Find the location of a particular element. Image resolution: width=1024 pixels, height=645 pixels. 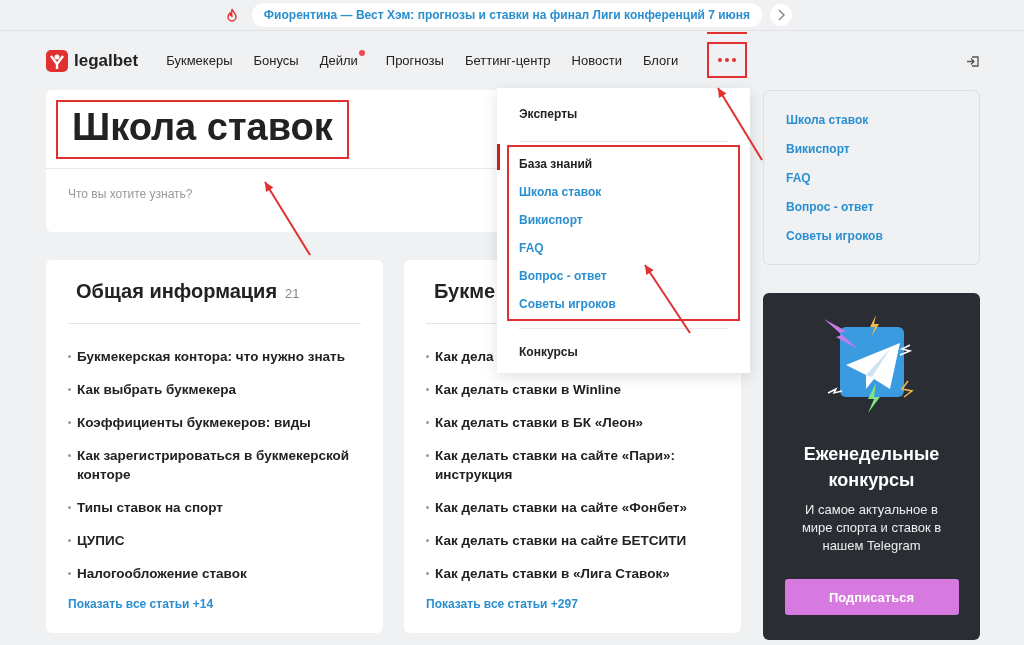

nav-link: Дейли is located at coordinates (342, 60).